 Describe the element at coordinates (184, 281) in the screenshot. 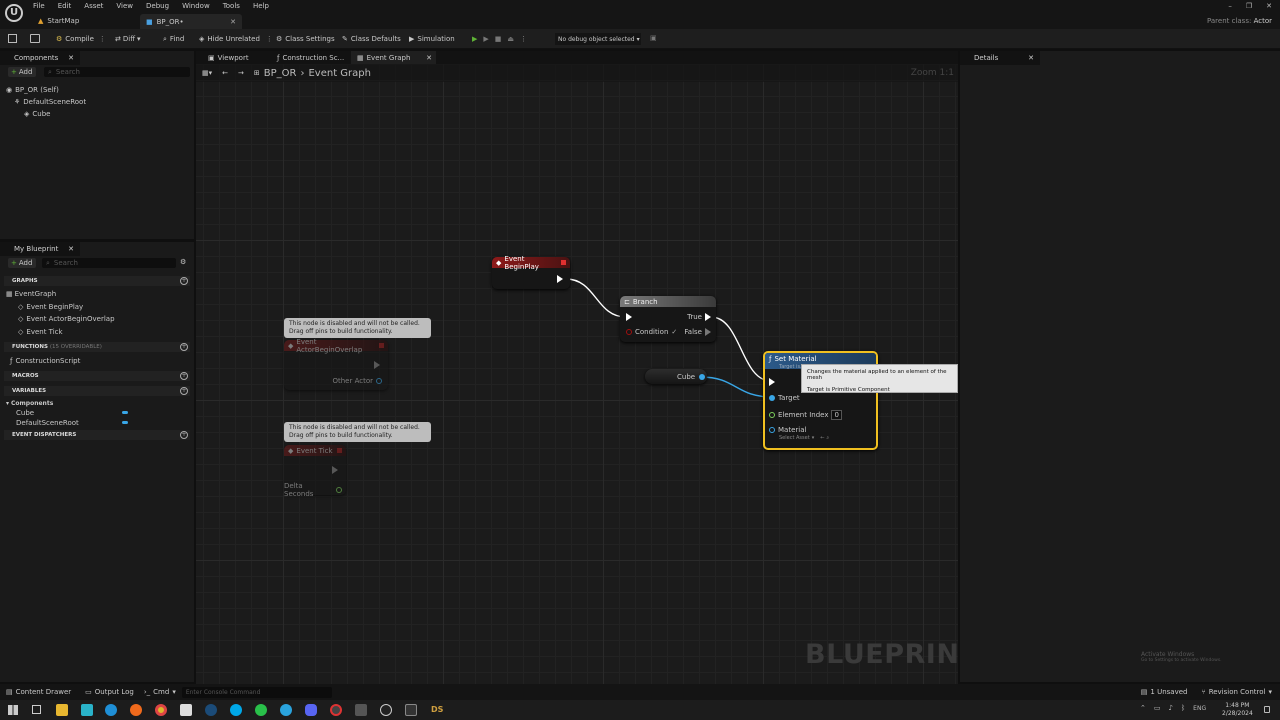

I see `add-graph-icon: +` at that location.